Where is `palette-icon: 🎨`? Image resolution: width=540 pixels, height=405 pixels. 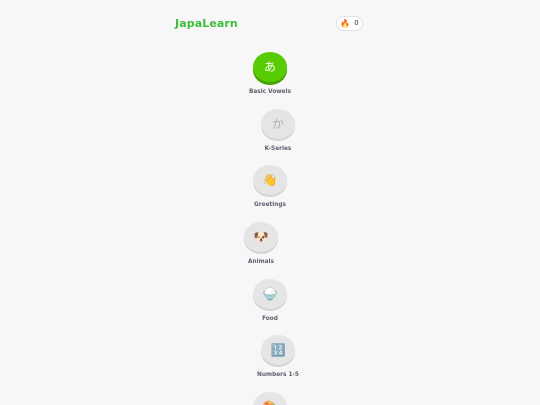 palette-icon: 🎨 is located at coordinates (270, 403).